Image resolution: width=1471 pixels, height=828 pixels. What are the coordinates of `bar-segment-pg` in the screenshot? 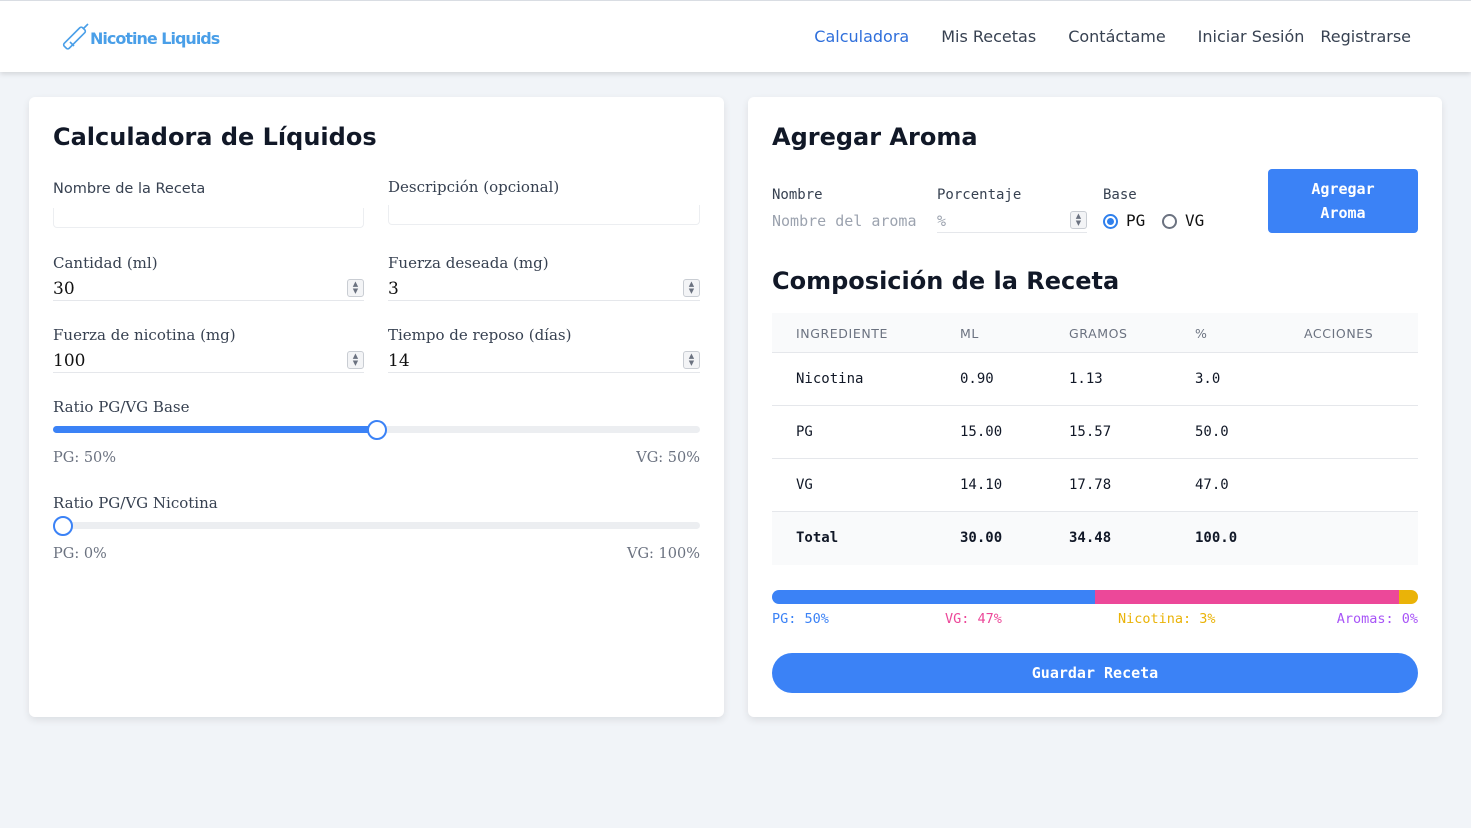 It's located at (933, 597).